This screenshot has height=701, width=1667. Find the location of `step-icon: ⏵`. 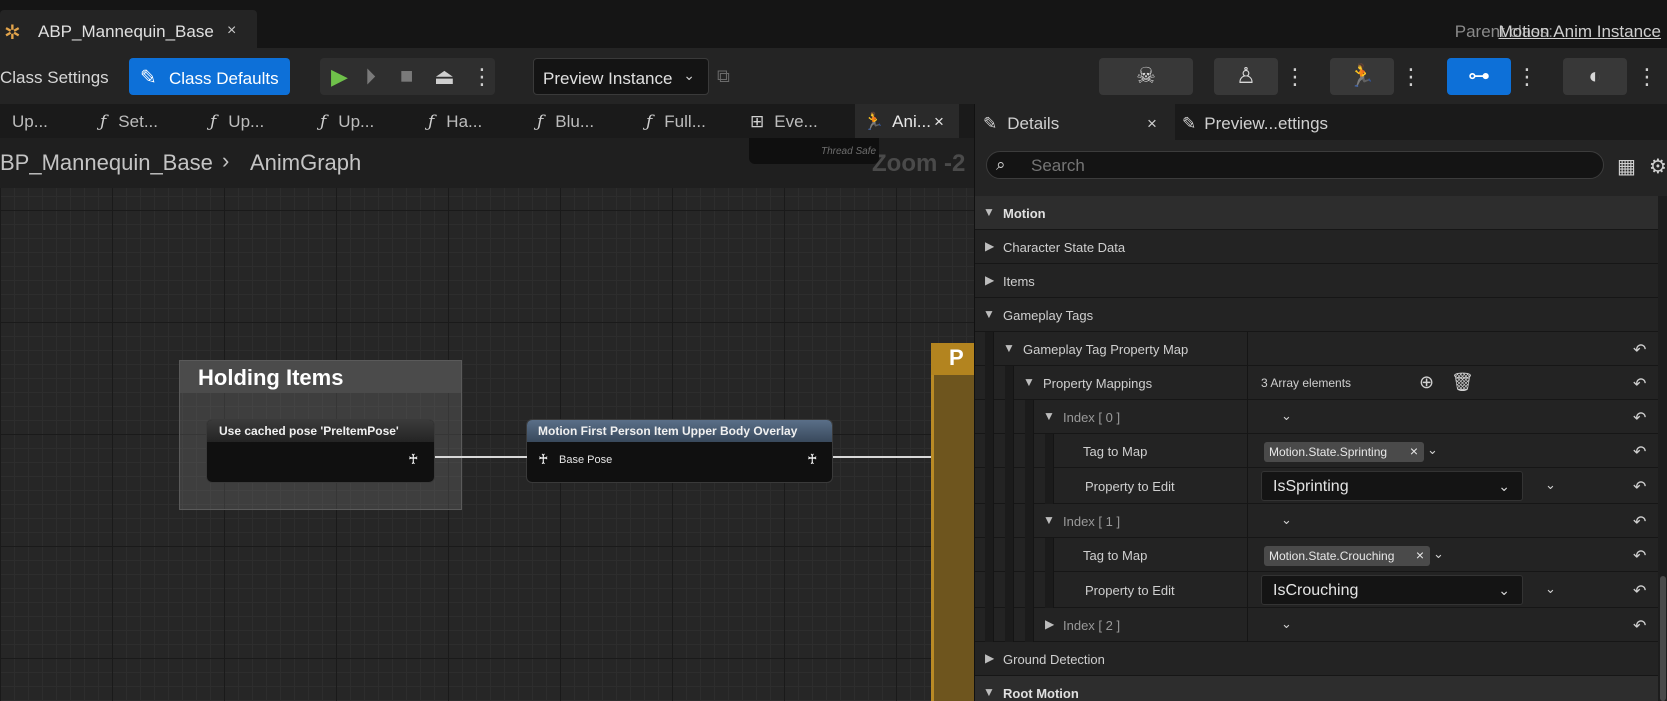

step-icon: ⏵ is located at coordinates (370, 77).